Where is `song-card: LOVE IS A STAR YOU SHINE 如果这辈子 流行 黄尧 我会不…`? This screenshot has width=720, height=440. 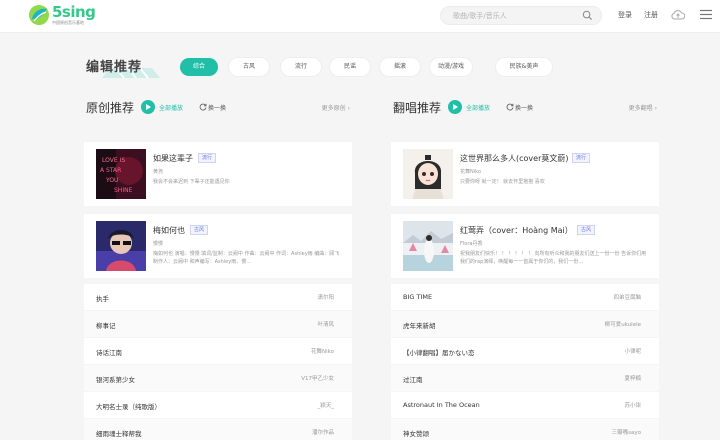 song-card: LOVE IS A STAR YOU SHINE 如果这辈子 流行 黄尧 我会不… is located at coordinates (218, 174).